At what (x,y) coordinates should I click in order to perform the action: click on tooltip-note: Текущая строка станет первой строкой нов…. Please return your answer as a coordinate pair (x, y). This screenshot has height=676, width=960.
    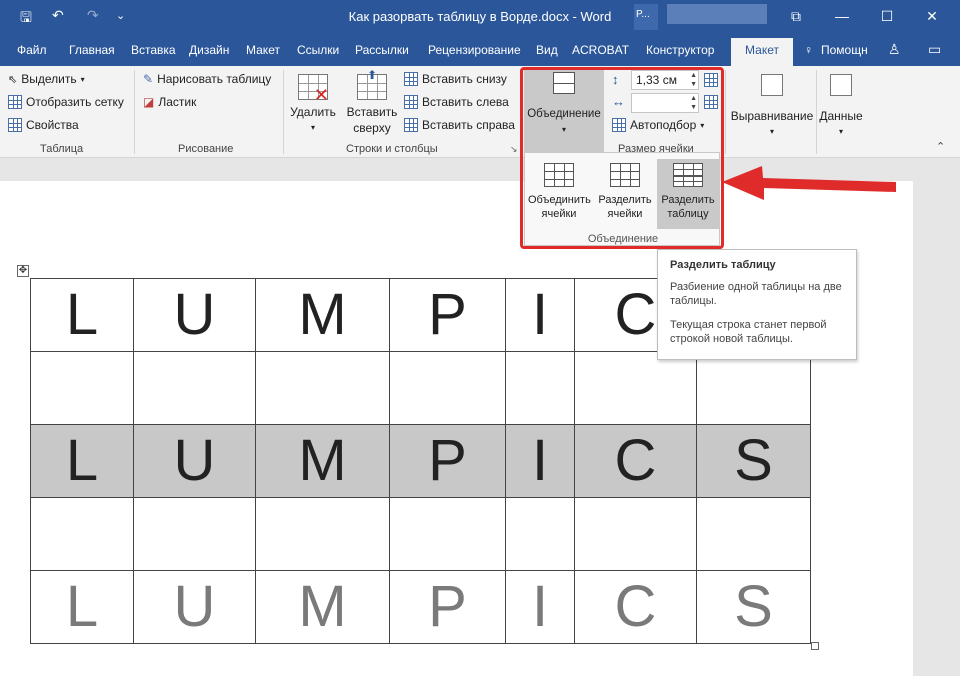
    Looking at the image, I should click on (748, 332).